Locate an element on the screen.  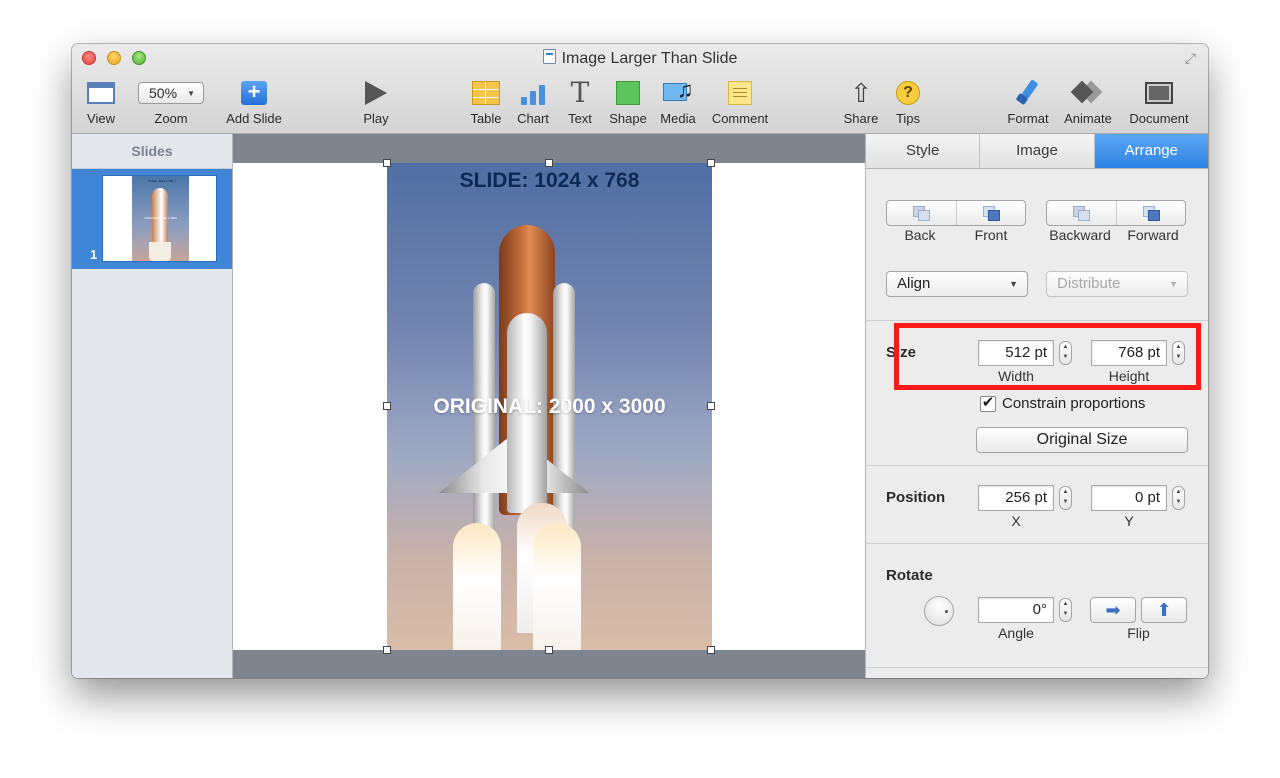
tips-label: Tips is located at coordinates (908, 118).